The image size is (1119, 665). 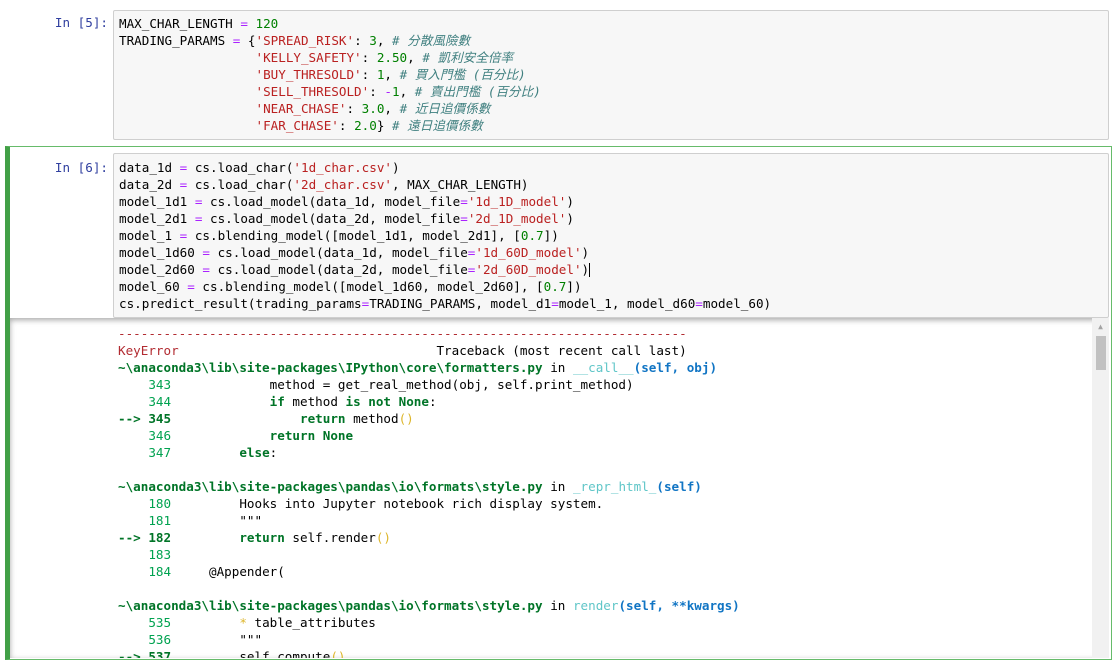 What do you see at coordinates (1100, 488) in the screenshot?
I see `output-scrollbar: ▲` at bounding box center [1100, 488].